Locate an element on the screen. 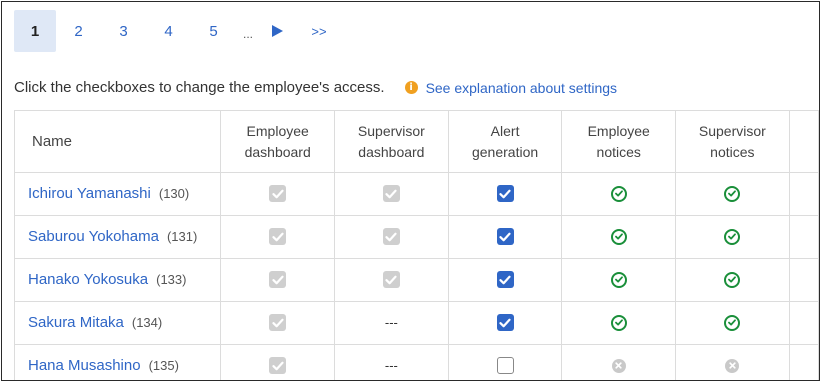  employee-name-link: Sakura Mitaka is located at coordinates (76, 322).